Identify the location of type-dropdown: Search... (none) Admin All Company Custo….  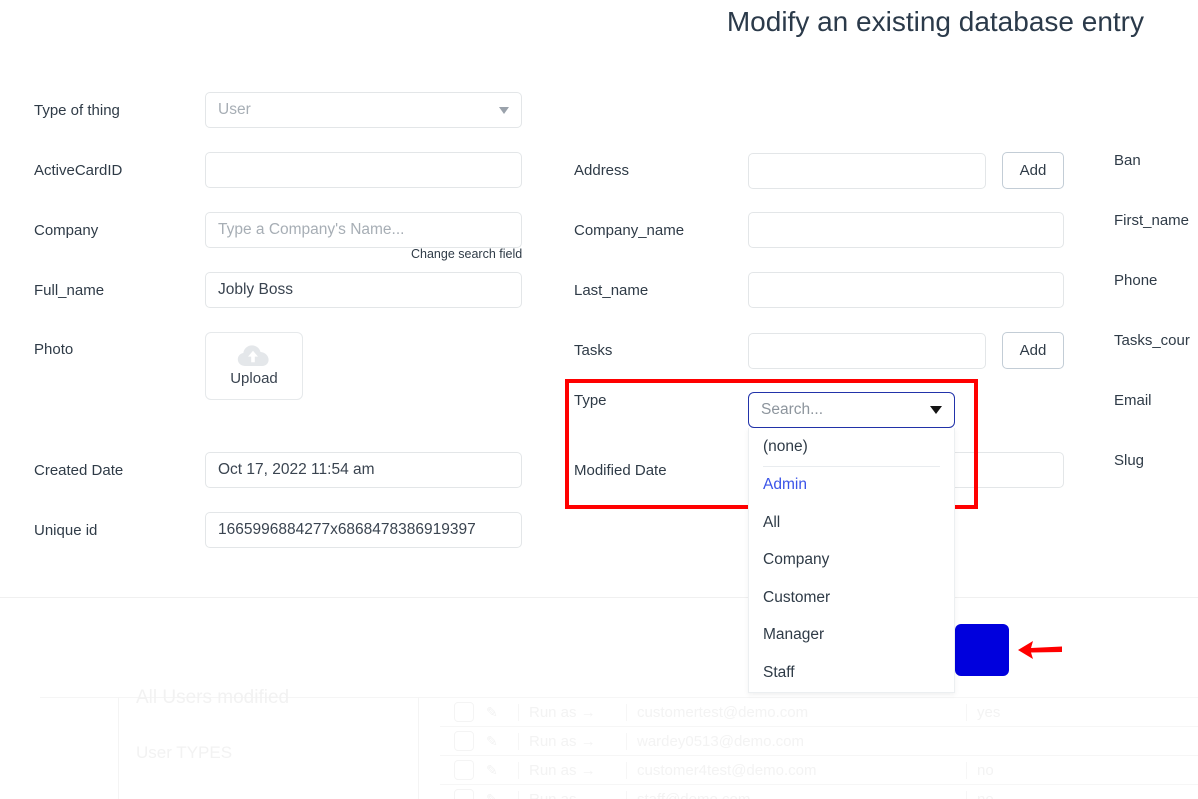
(851, 542).